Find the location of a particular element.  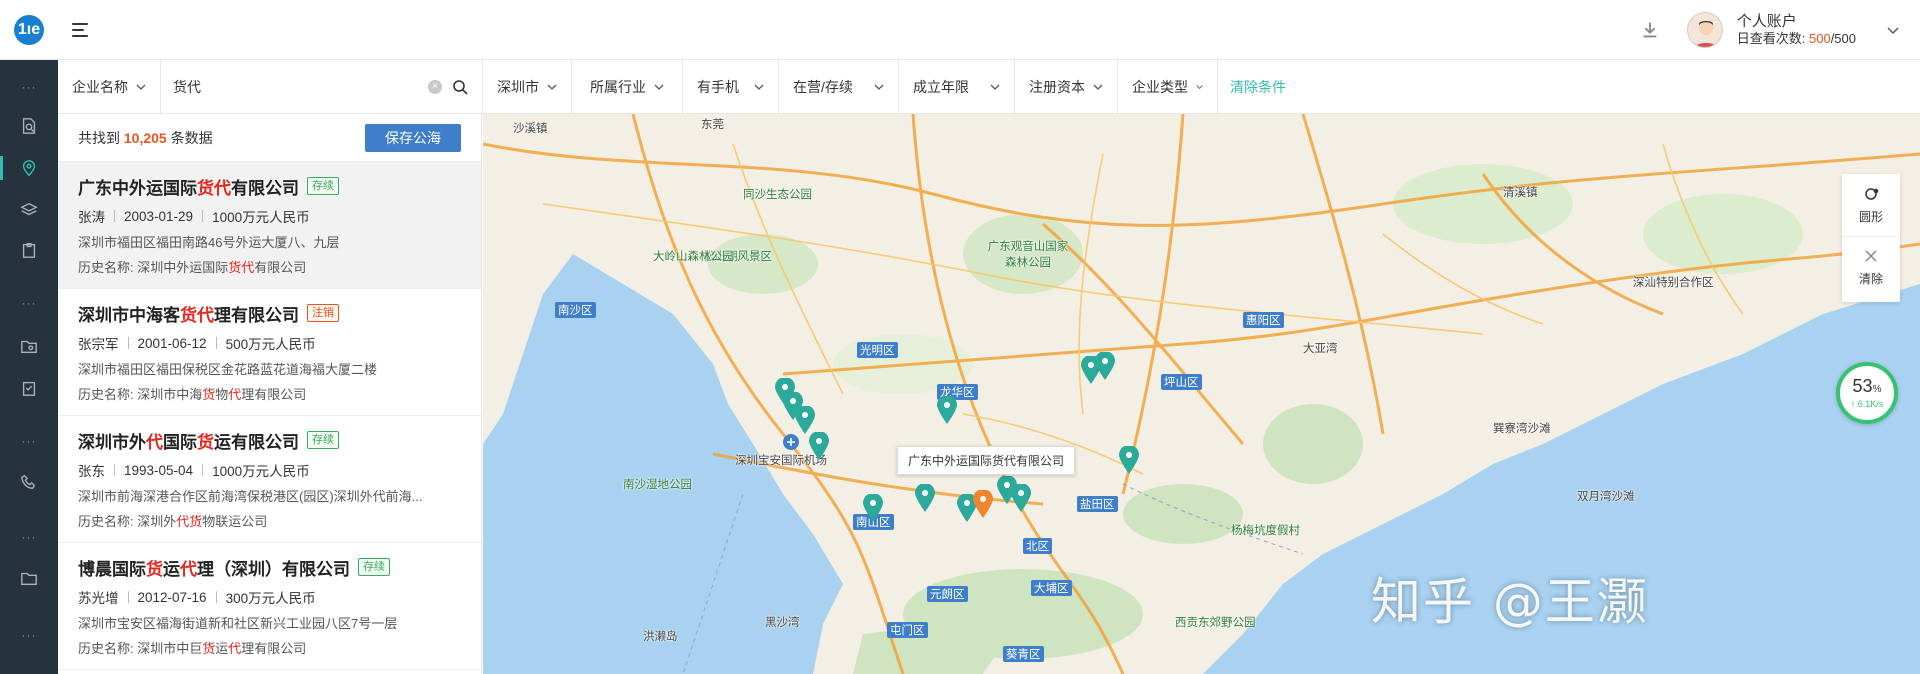

filter-years: 成立年限 is located at coordinates (957, 86).